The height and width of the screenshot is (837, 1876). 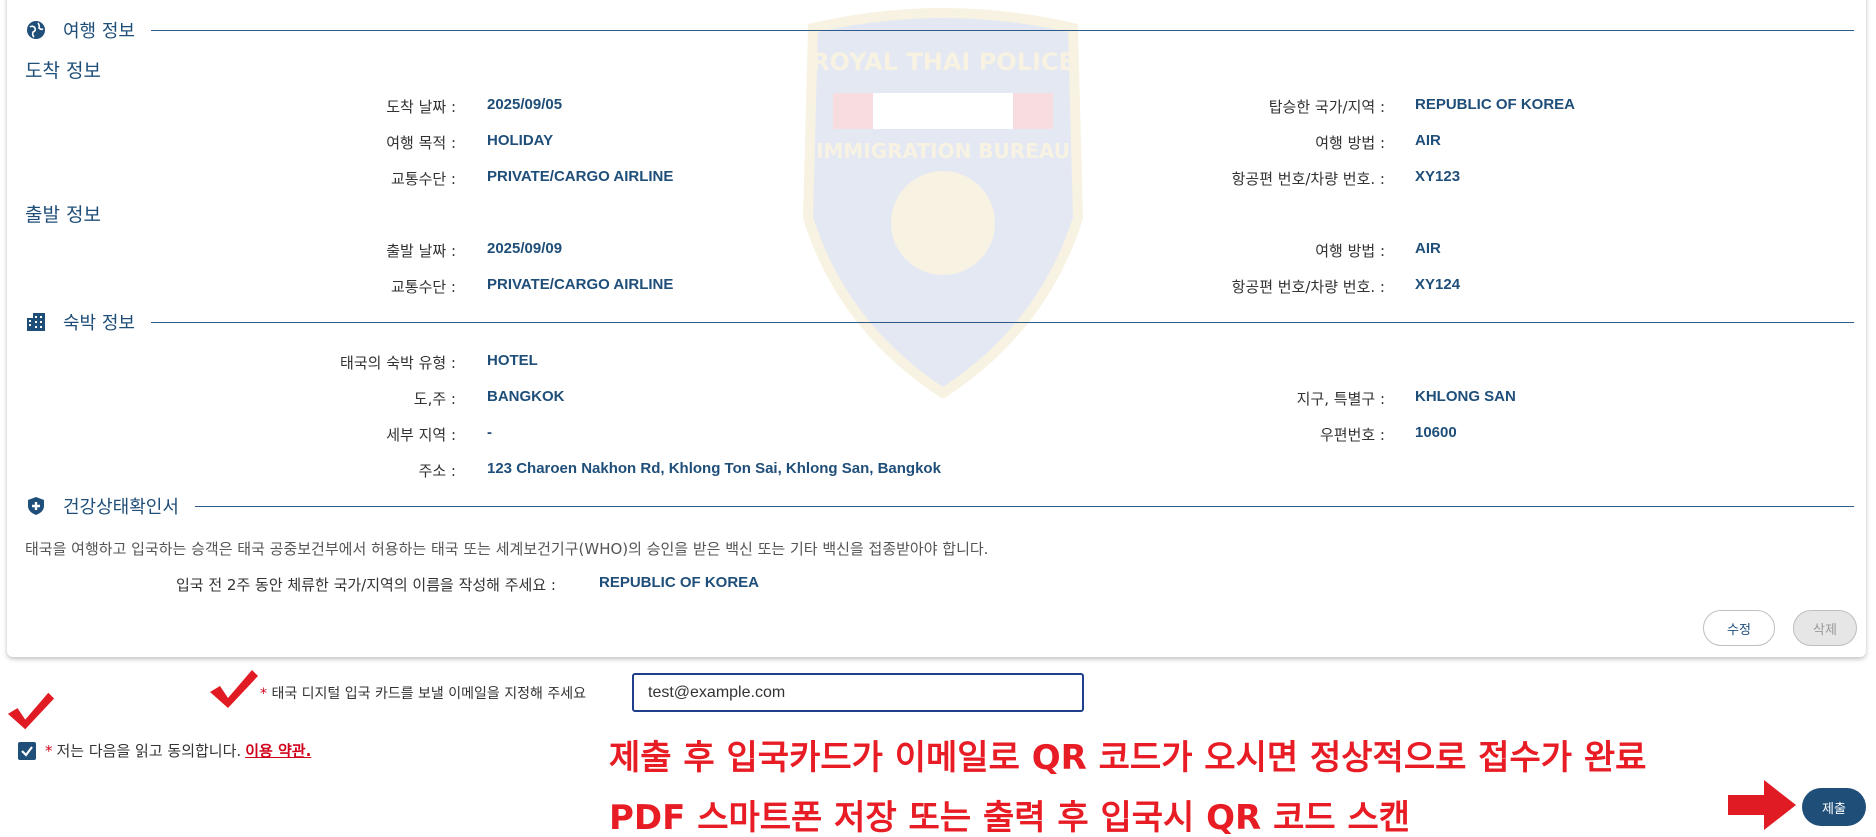 I want to click on arrival-transport-label: 교통수단 :, so click(x=423, y=179).